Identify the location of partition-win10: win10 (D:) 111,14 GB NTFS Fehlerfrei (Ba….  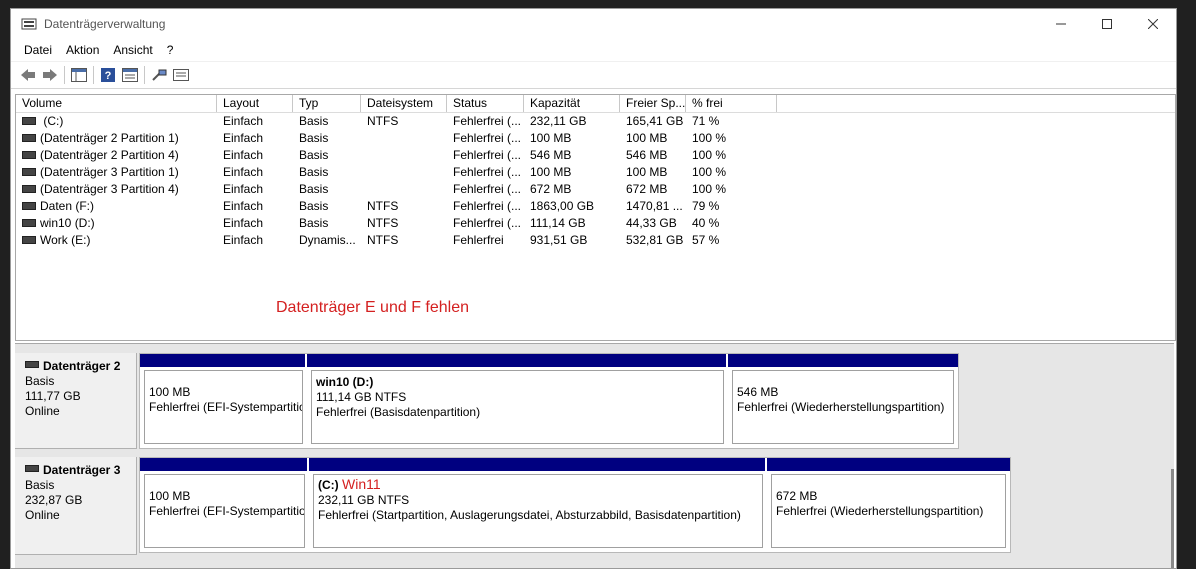
(517, 401).